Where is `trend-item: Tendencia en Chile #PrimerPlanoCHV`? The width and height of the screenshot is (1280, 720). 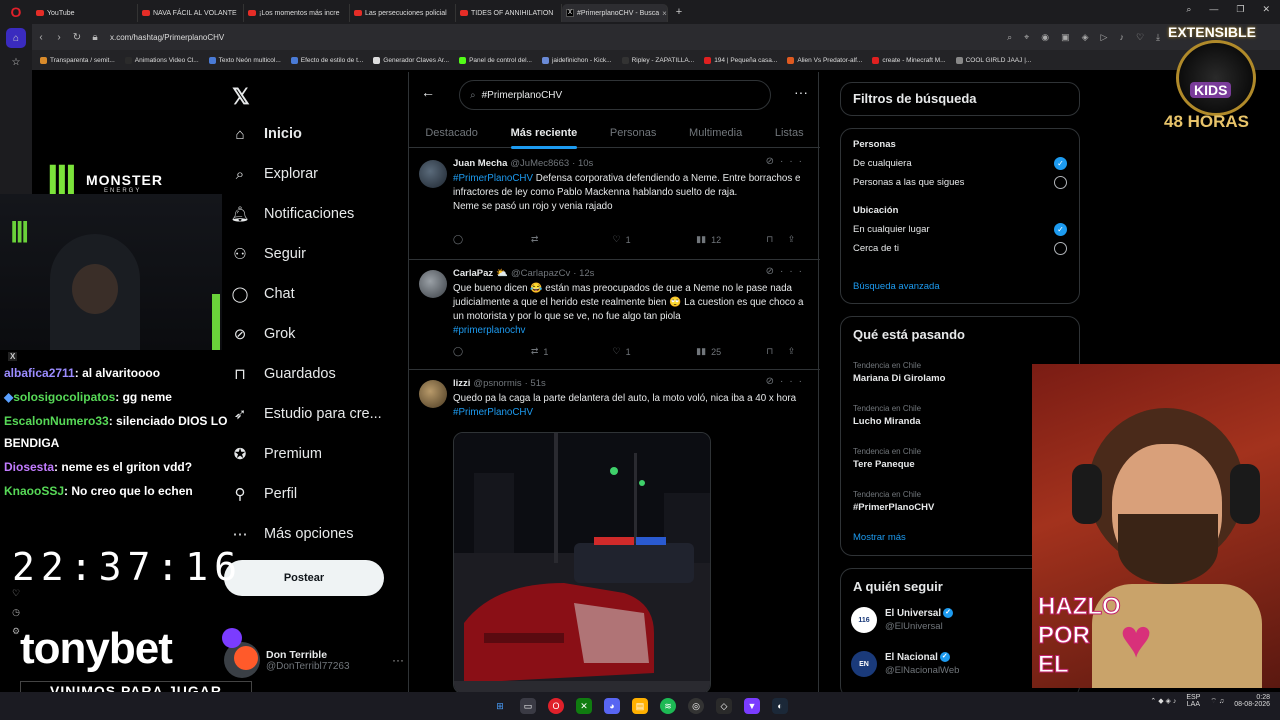 trend-item: Tendencia en Chile #PrimerPlanoCHV is located at coordinates (893, 501).